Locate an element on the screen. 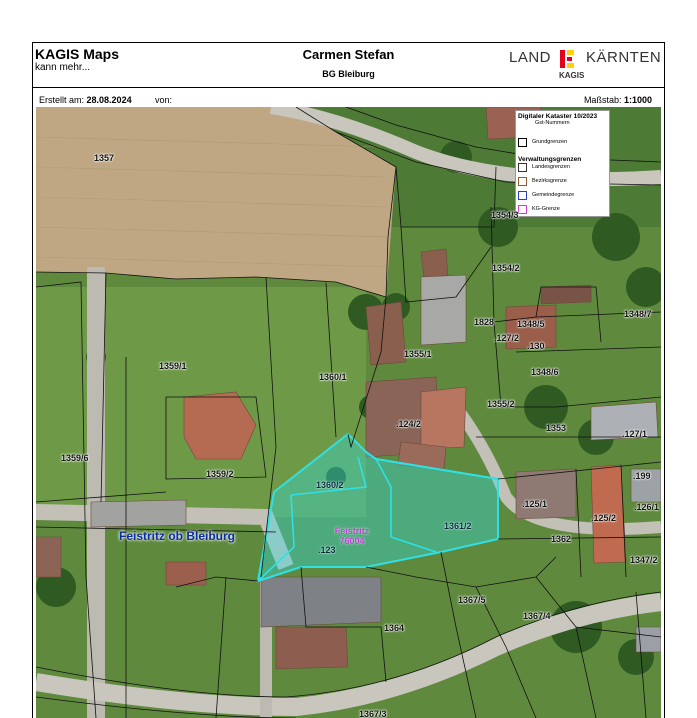 The image size is (697, 718). scale-value: 1:1000 is located at coordinates (637, 100).